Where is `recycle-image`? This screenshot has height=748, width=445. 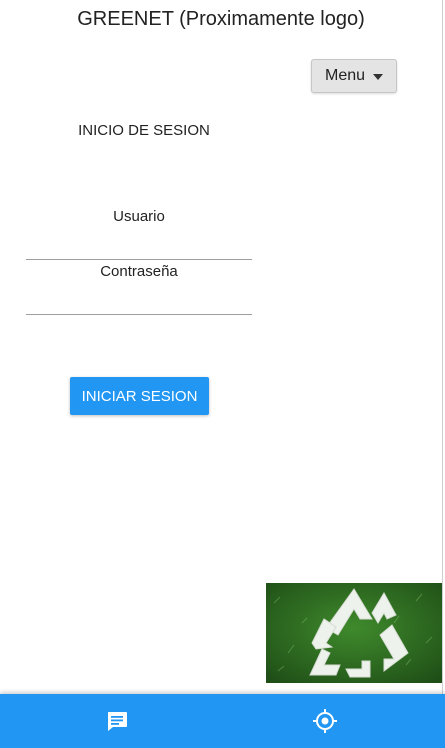
recycle-image is located at coordinates (354, 633).